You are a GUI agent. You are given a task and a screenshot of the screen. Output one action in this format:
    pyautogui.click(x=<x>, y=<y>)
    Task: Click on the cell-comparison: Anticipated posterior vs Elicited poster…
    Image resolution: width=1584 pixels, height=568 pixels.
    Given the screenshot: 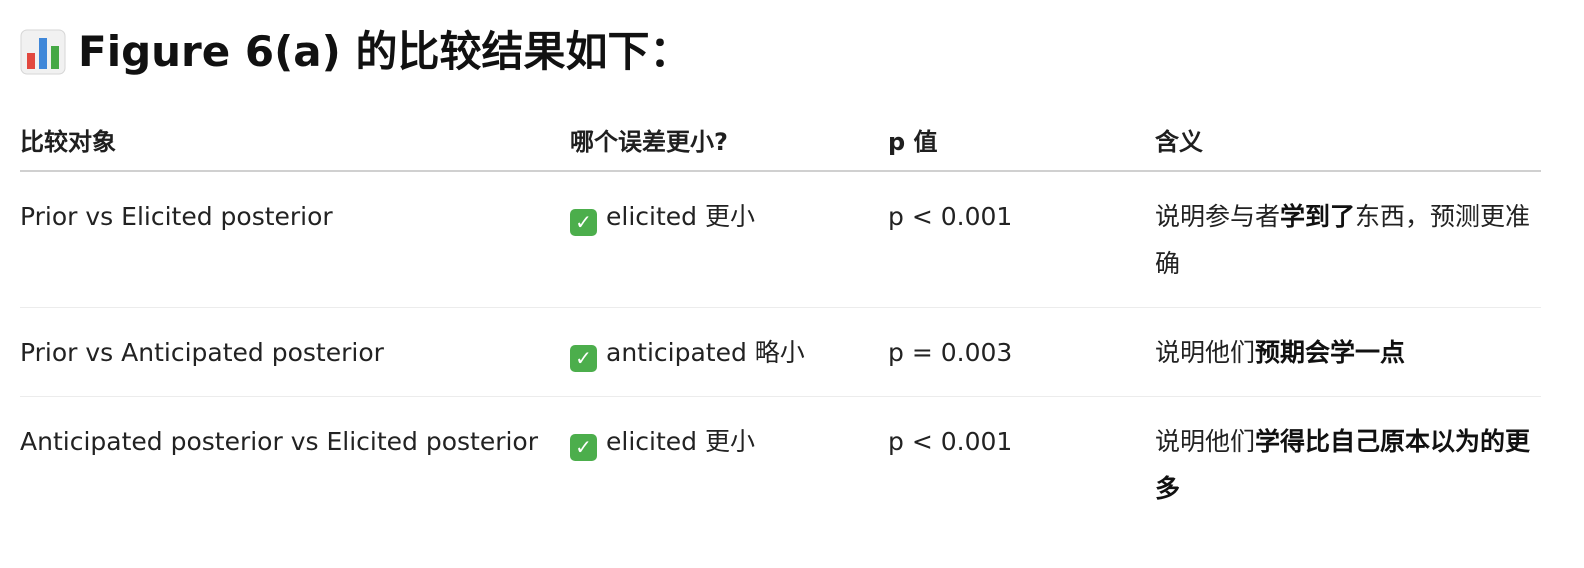 What is the action you would take?
    pyautogui.click(x=279, y=441)
    